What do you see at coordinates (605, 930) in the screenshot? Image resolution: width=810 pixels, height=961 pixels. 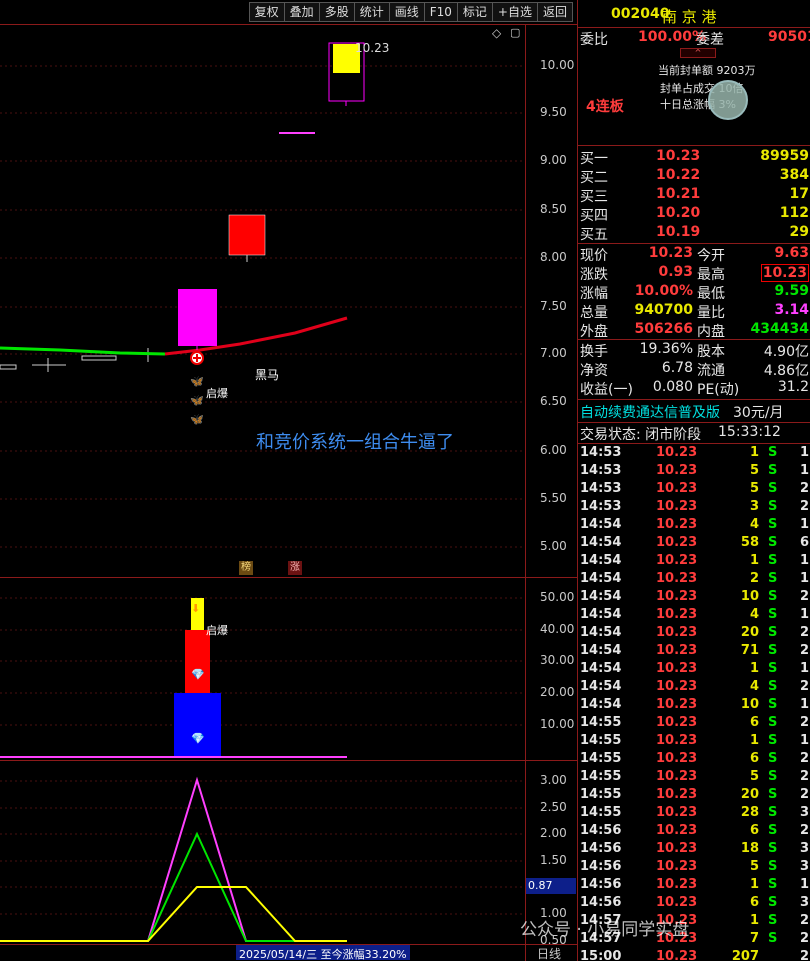 I see `watermark-text: 公众号 · 小易同学实盘` at bounding box center [605, 930].